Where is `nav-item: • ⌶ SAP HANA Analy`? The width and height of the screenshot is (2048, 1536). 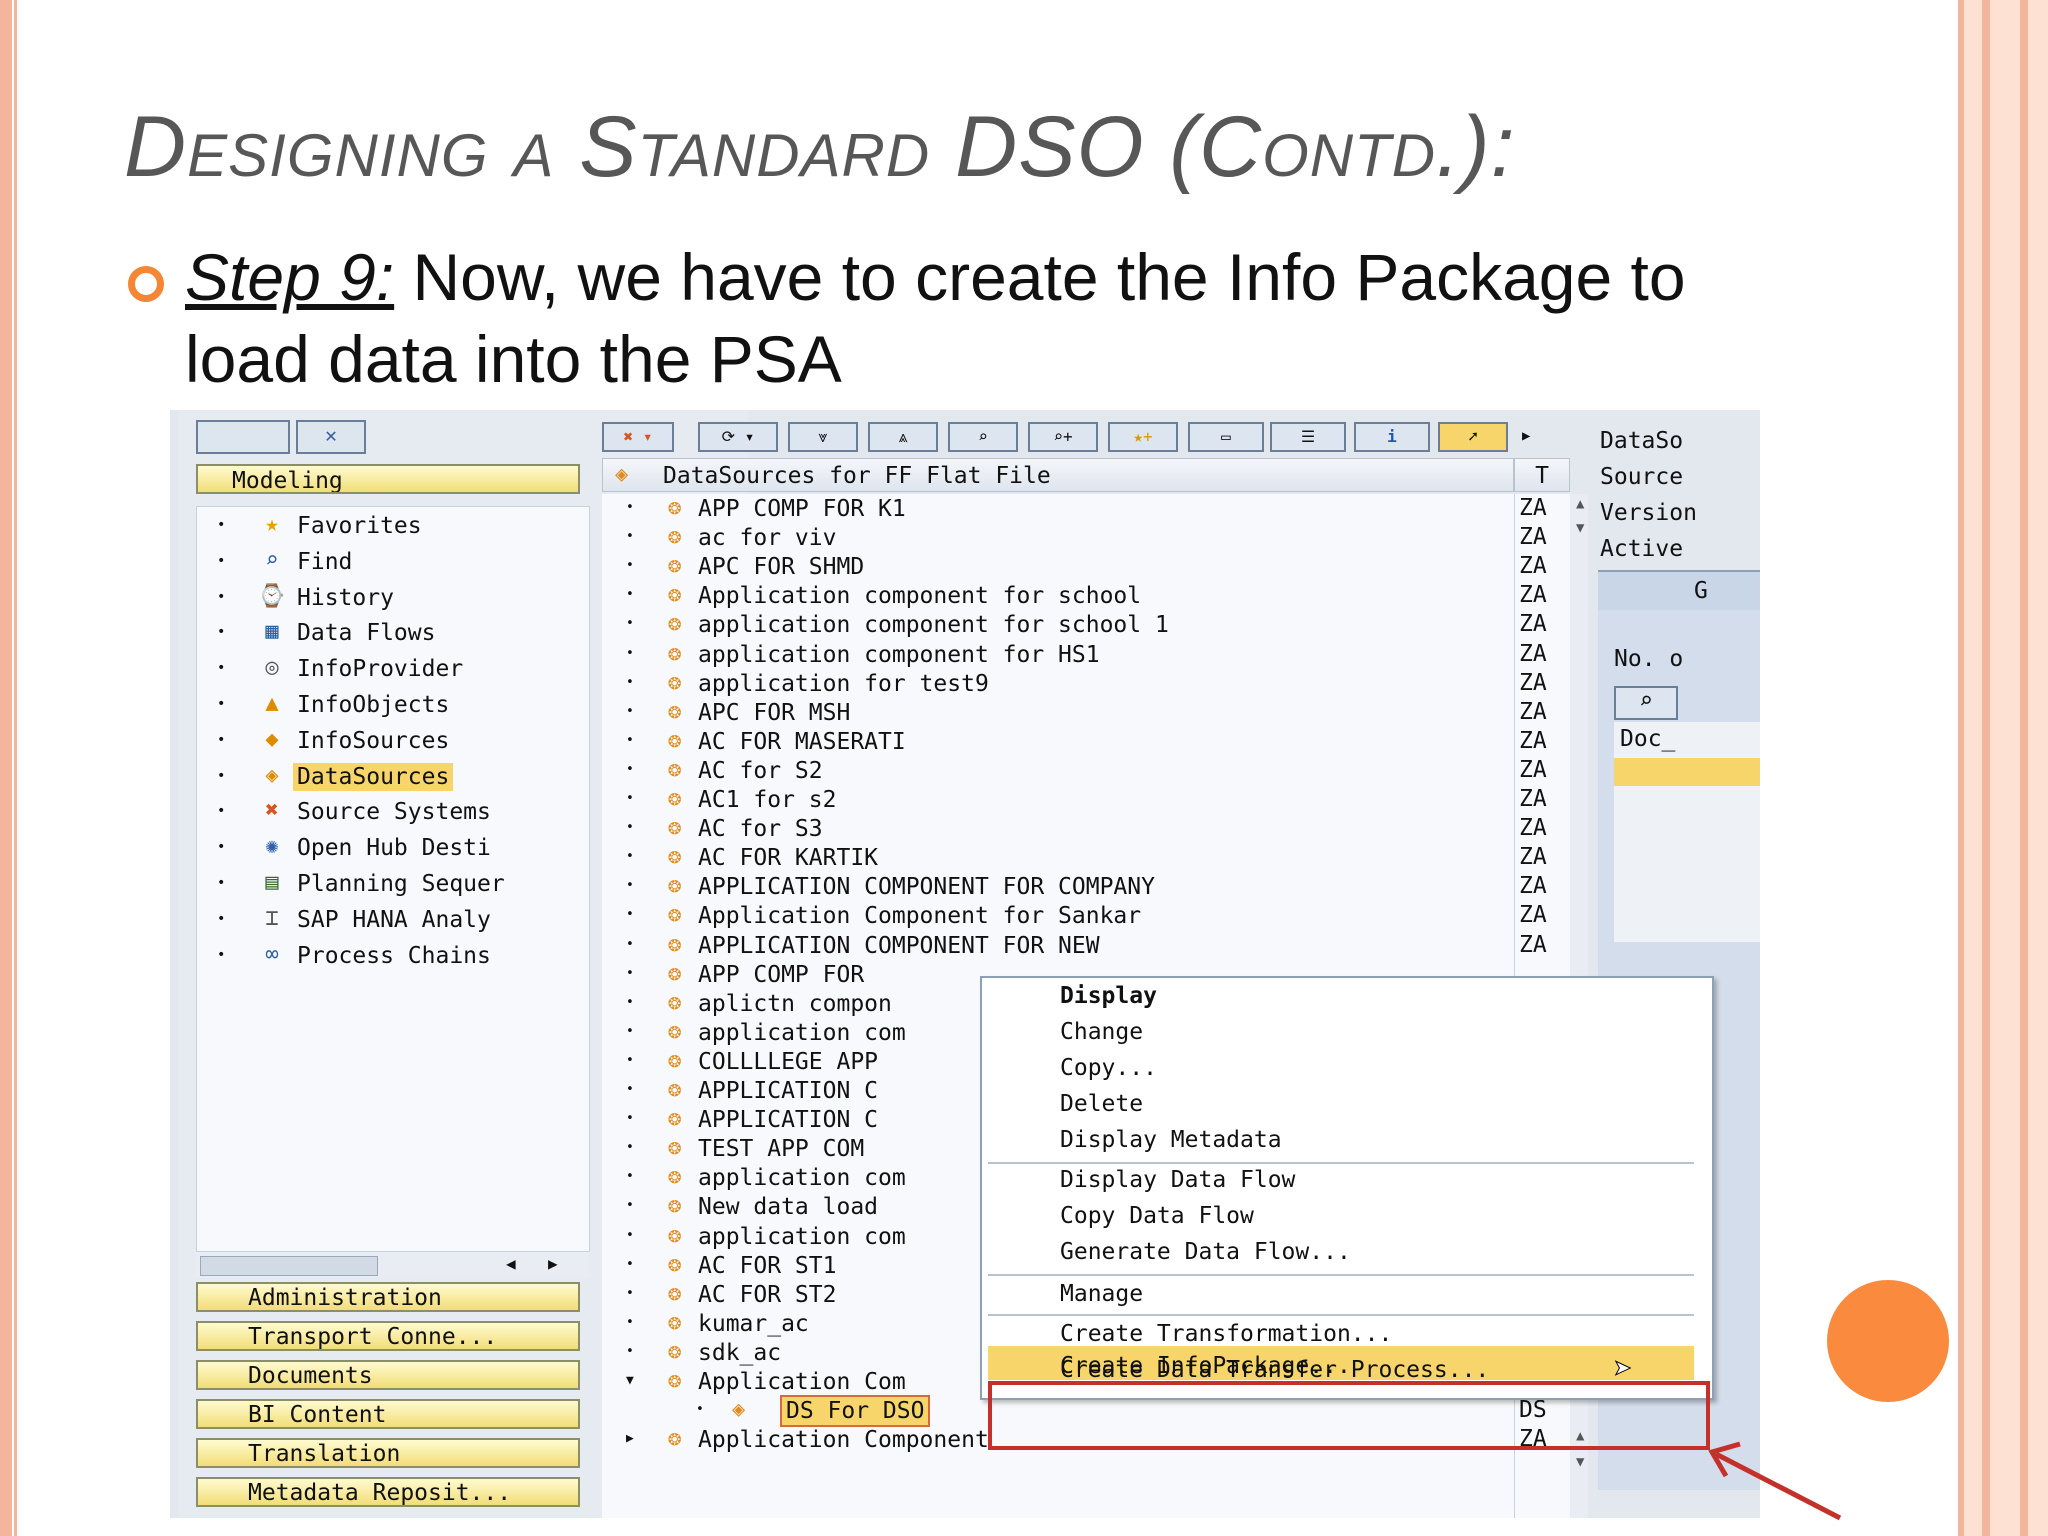 nav-item: • ⌶ SAP HANA Analy is located at coordinates (393, 920).